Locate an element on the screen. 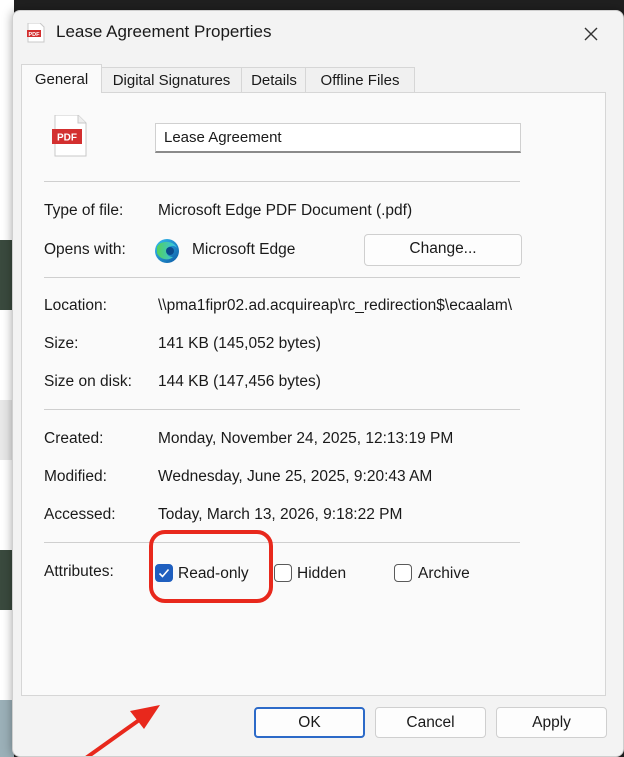 Image resolution: width=624 pixels, height=757 pixels. ok-button: OK is located at coordinates (309, 722).